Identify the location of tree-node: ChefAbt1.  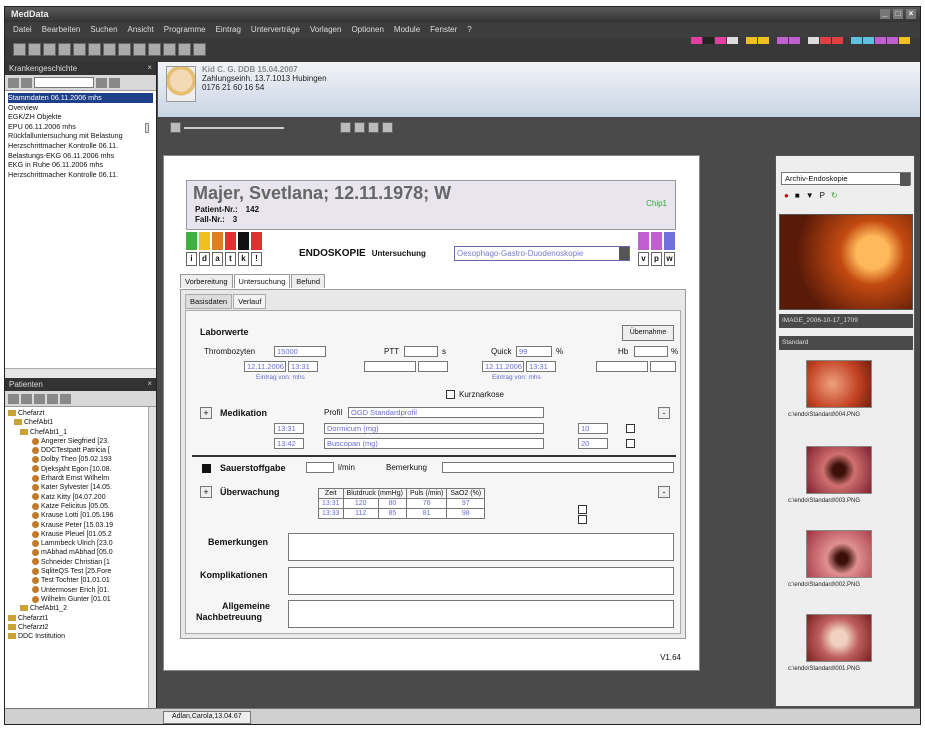
(80, 422).